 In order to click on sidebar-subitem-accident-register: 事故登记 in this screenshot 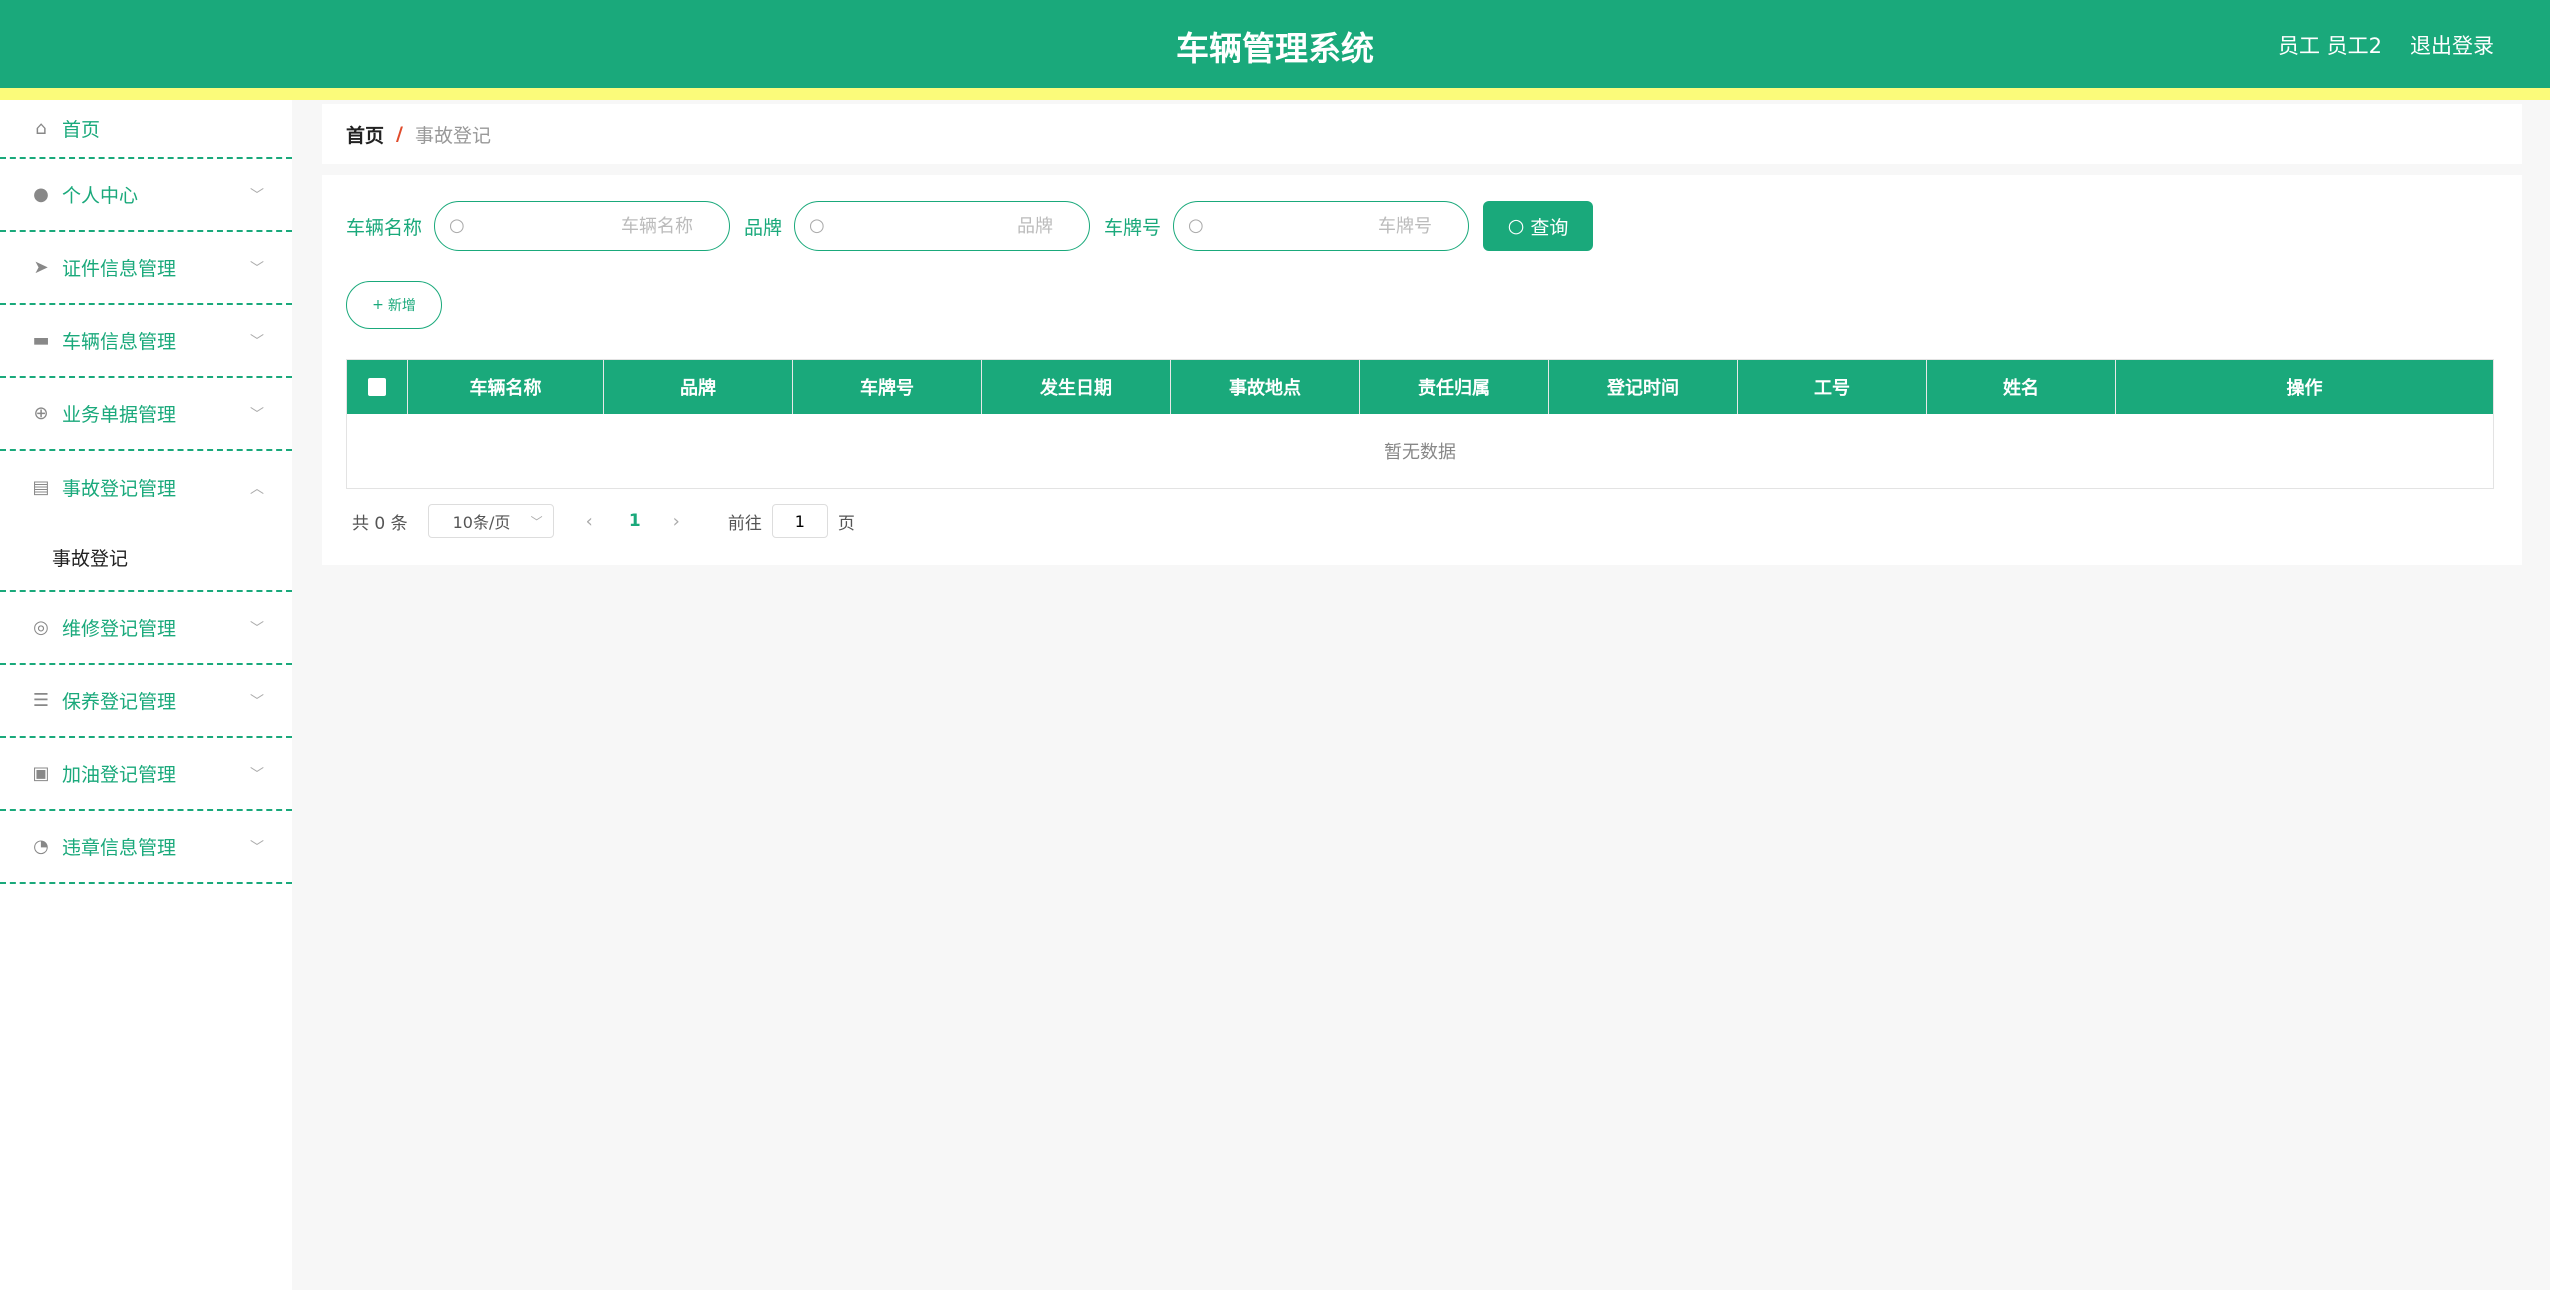, I will do `click(146, 557)`.